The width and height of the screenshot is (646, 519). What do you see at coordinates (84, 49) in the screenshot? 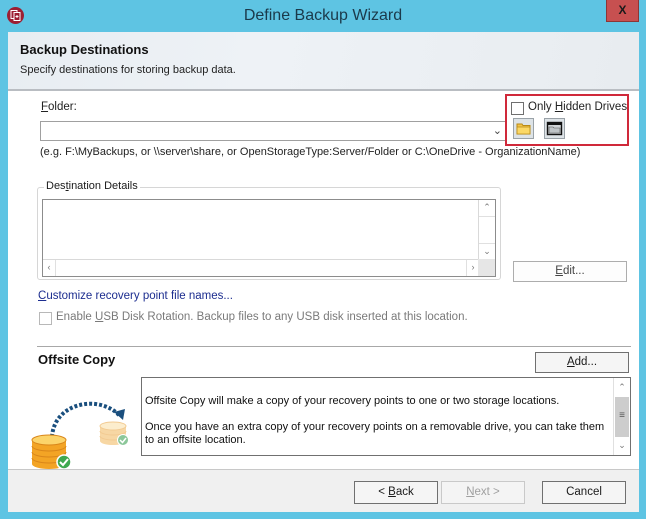
I see `page-title: Backup Destinations` at bounding box center [84, 49].